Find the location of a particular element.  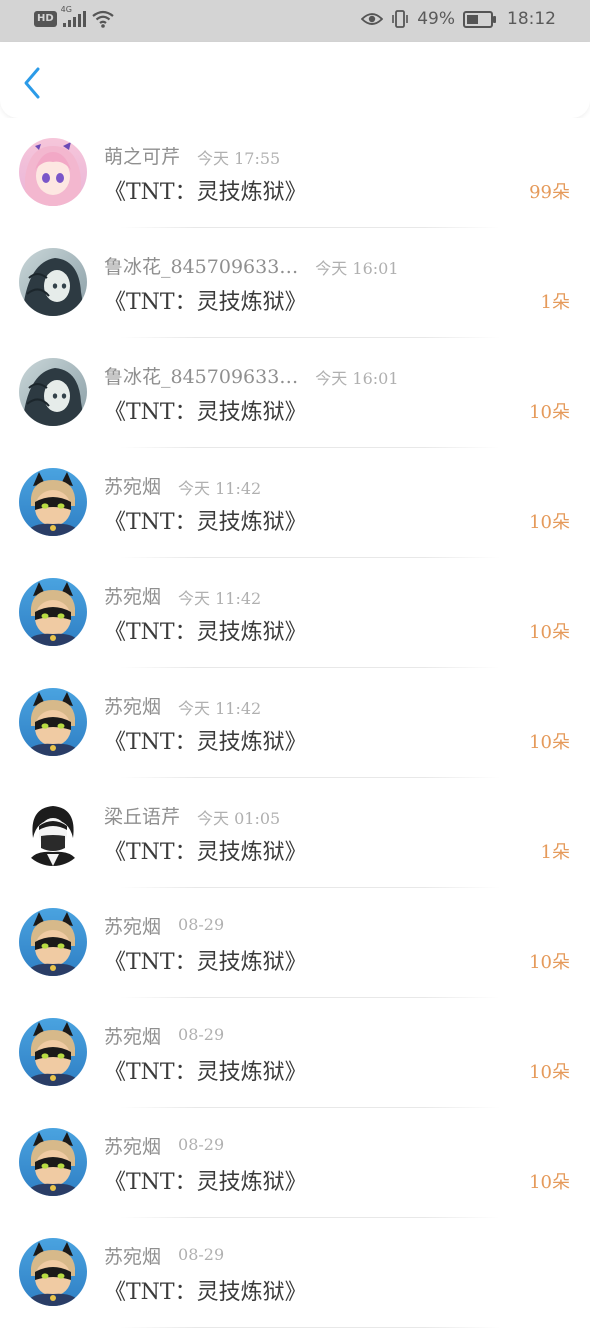

hd-icon: HD is located at coordinates (45, 19).